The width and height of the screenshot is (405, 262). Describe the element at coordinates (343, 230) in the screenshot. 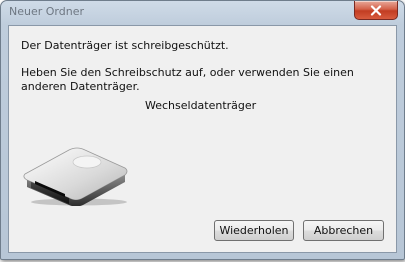

I see `cancel-button: Abbrechen` at that location.